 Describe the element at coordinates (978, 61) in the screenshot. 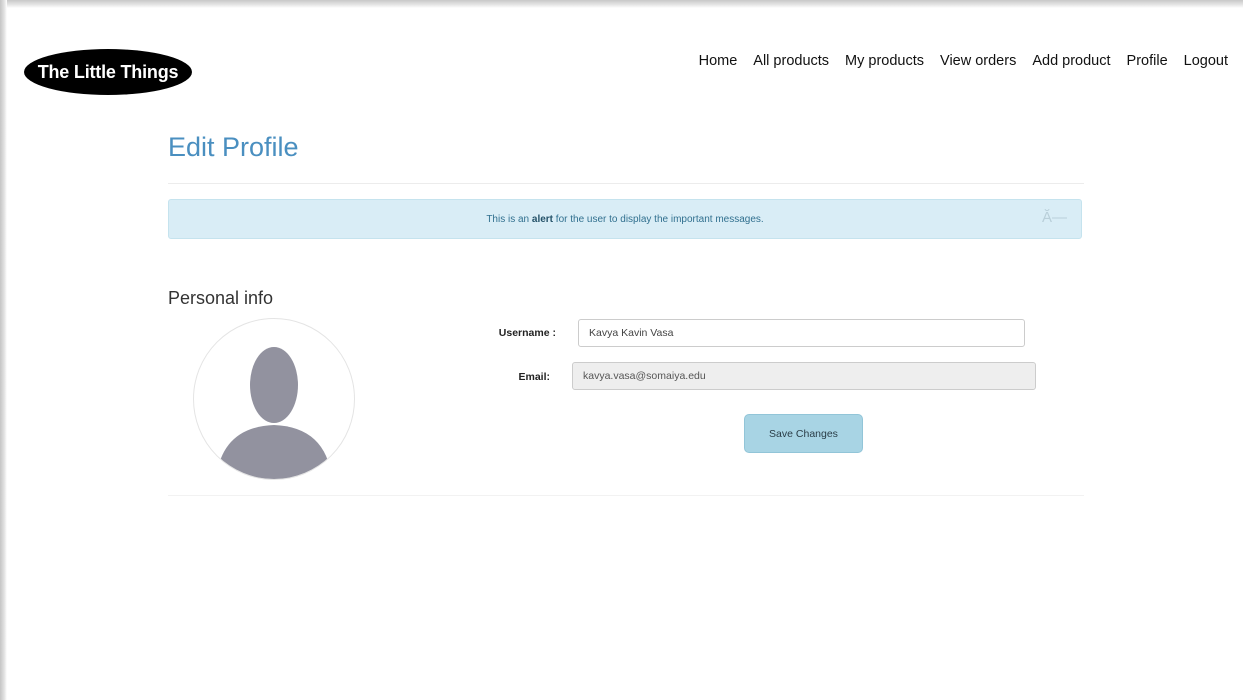

I see `nav-view-orders: View orders` at that location.